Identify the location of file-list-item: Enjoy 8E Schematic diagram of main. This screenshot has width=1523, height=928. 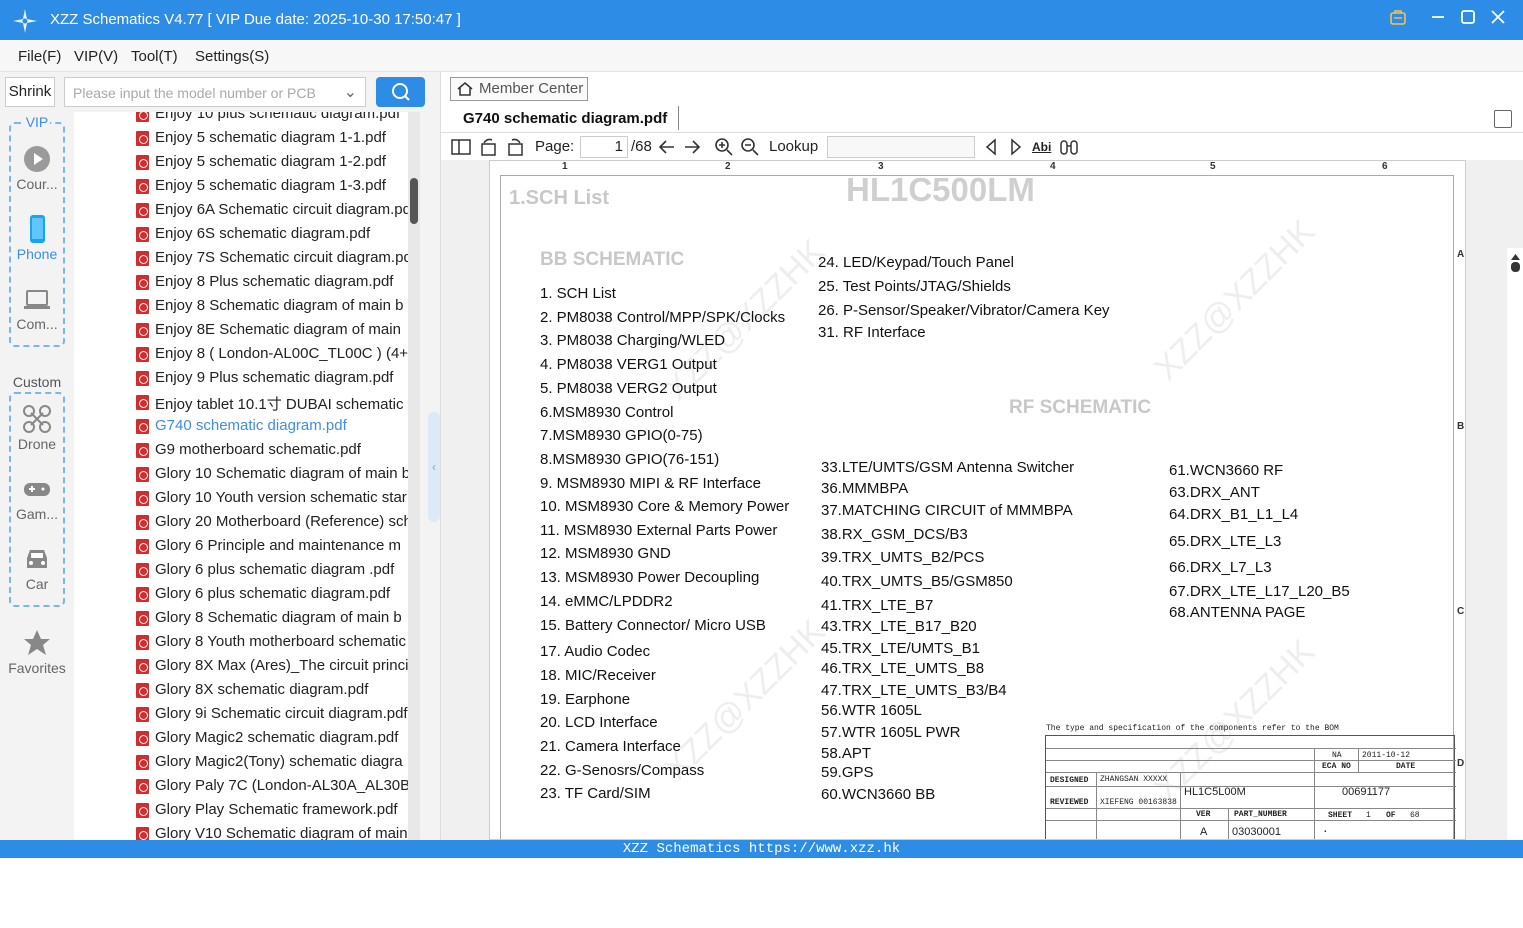
(272, 332).